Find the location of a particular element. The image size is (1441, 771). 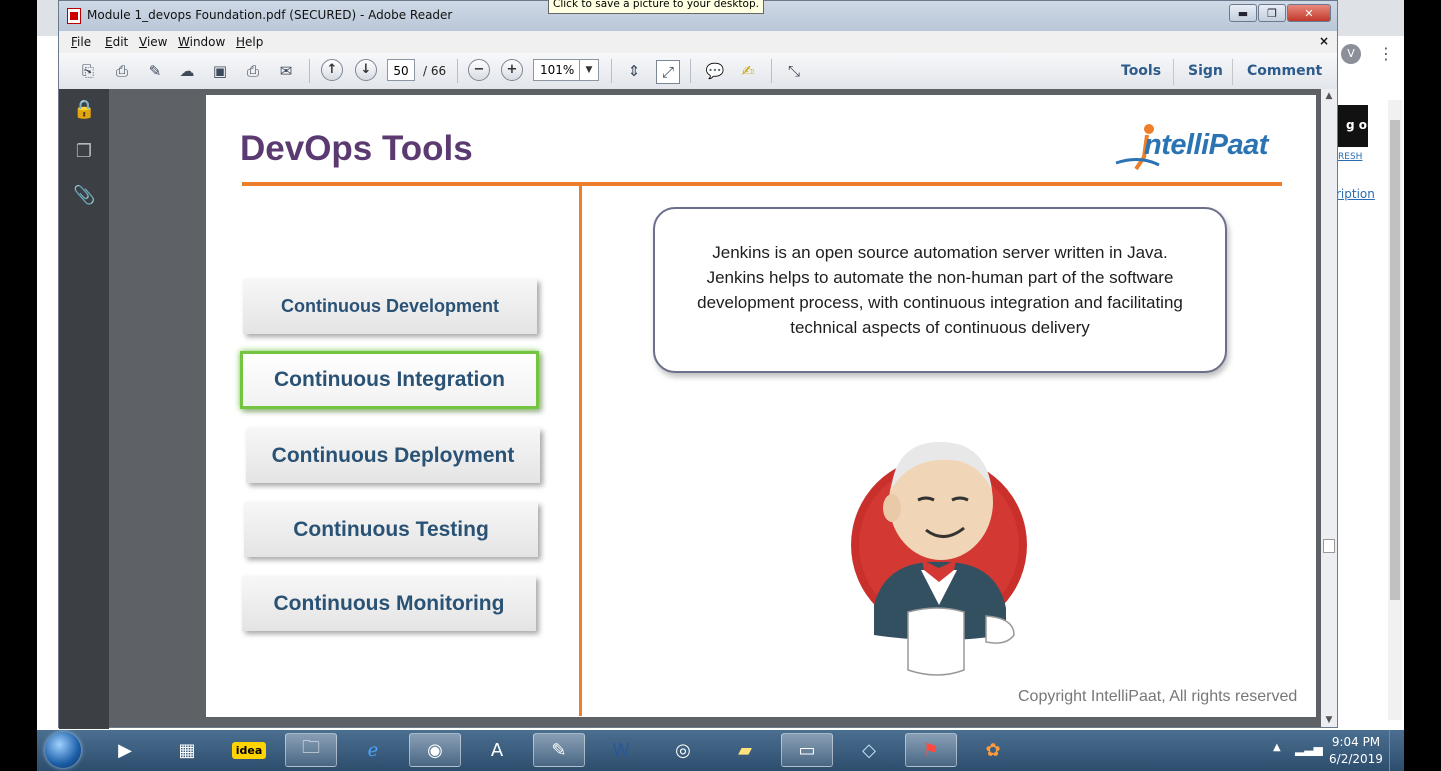

stage-continuous-deployment: Continuous Deployment is located at coordinates (393, 455).